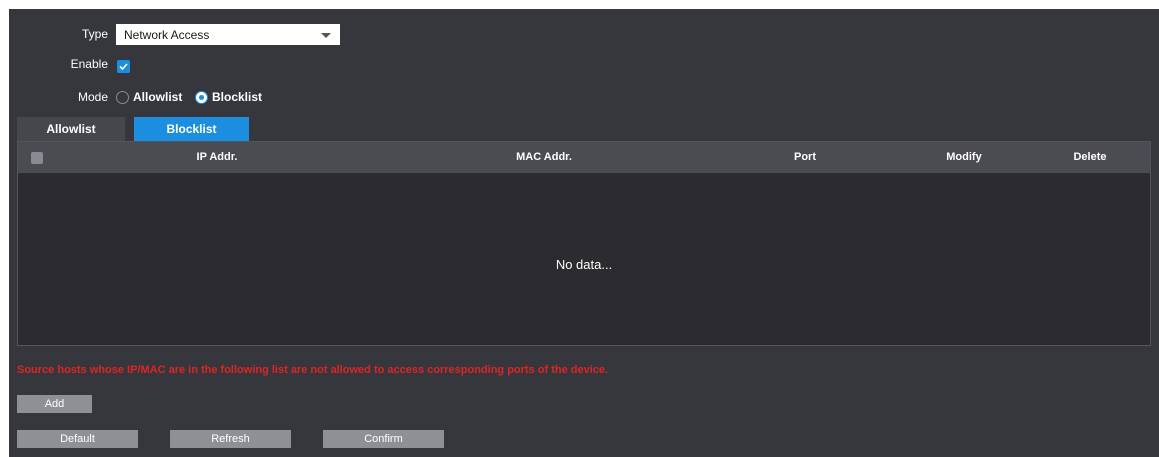  I want to click on enable-checkbox, so click(123, 66).